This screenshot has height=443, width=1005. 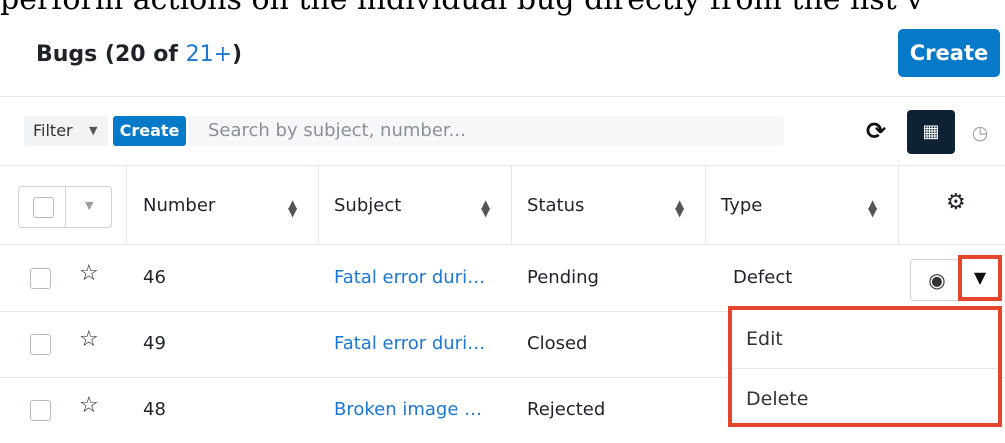 I want to click on column-header-status: Status, so click(x=555, y=206).